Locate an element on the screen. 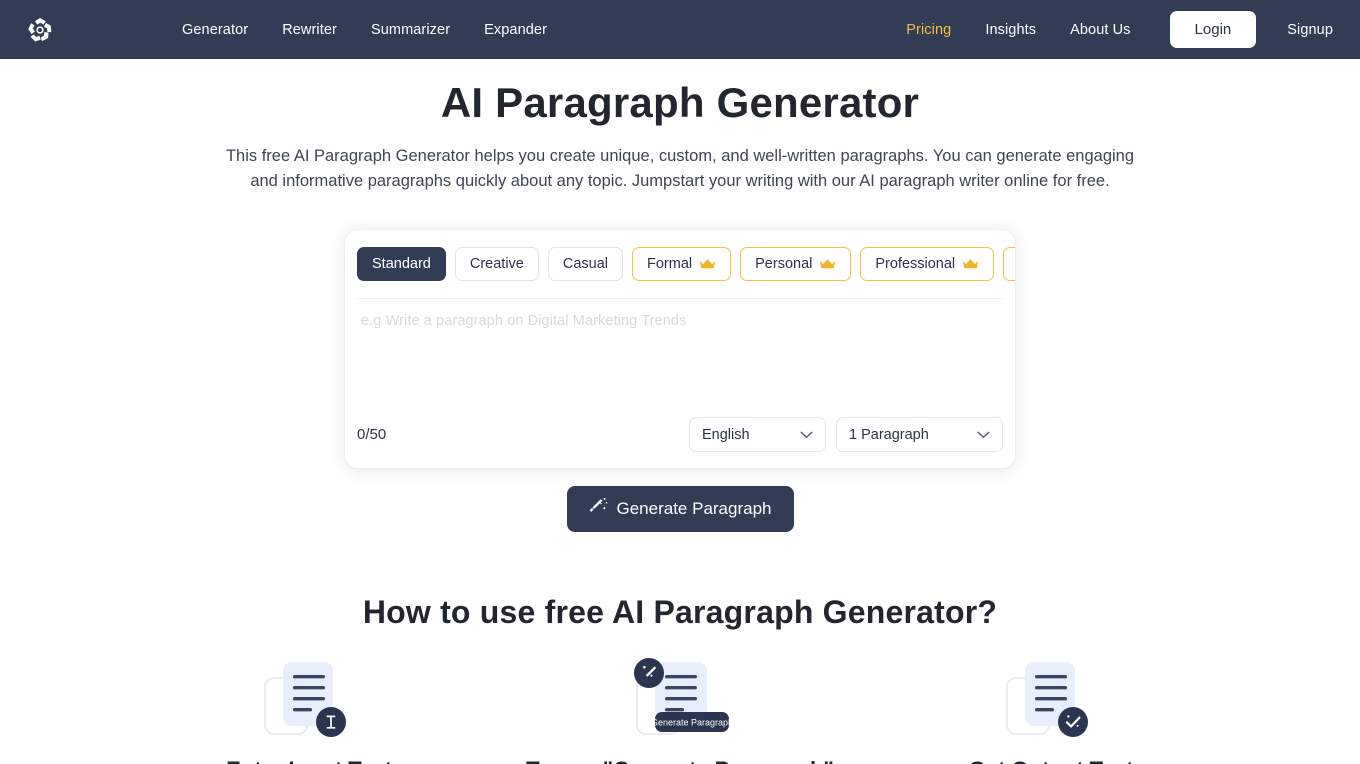  tone-button-creative: Creative is located at coordinates (496, 264).